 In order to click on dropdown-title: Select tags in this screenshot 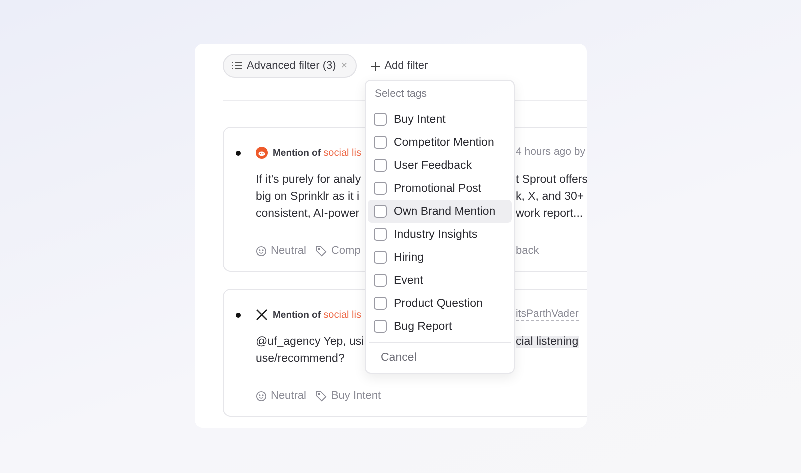, I will do `click(401, 95)`.